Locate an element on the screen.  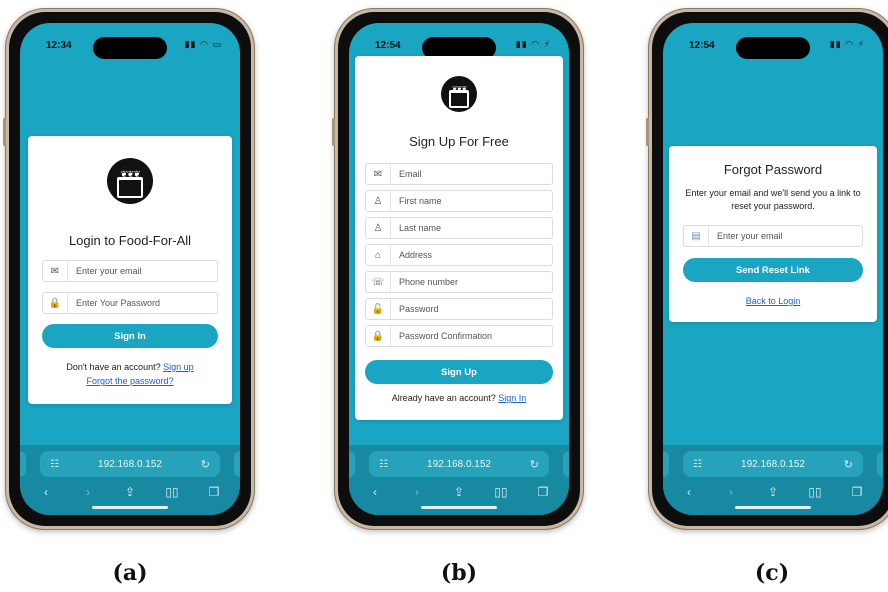
phone-number-field: ☏ Phone number is located at coordinates (459, 282).